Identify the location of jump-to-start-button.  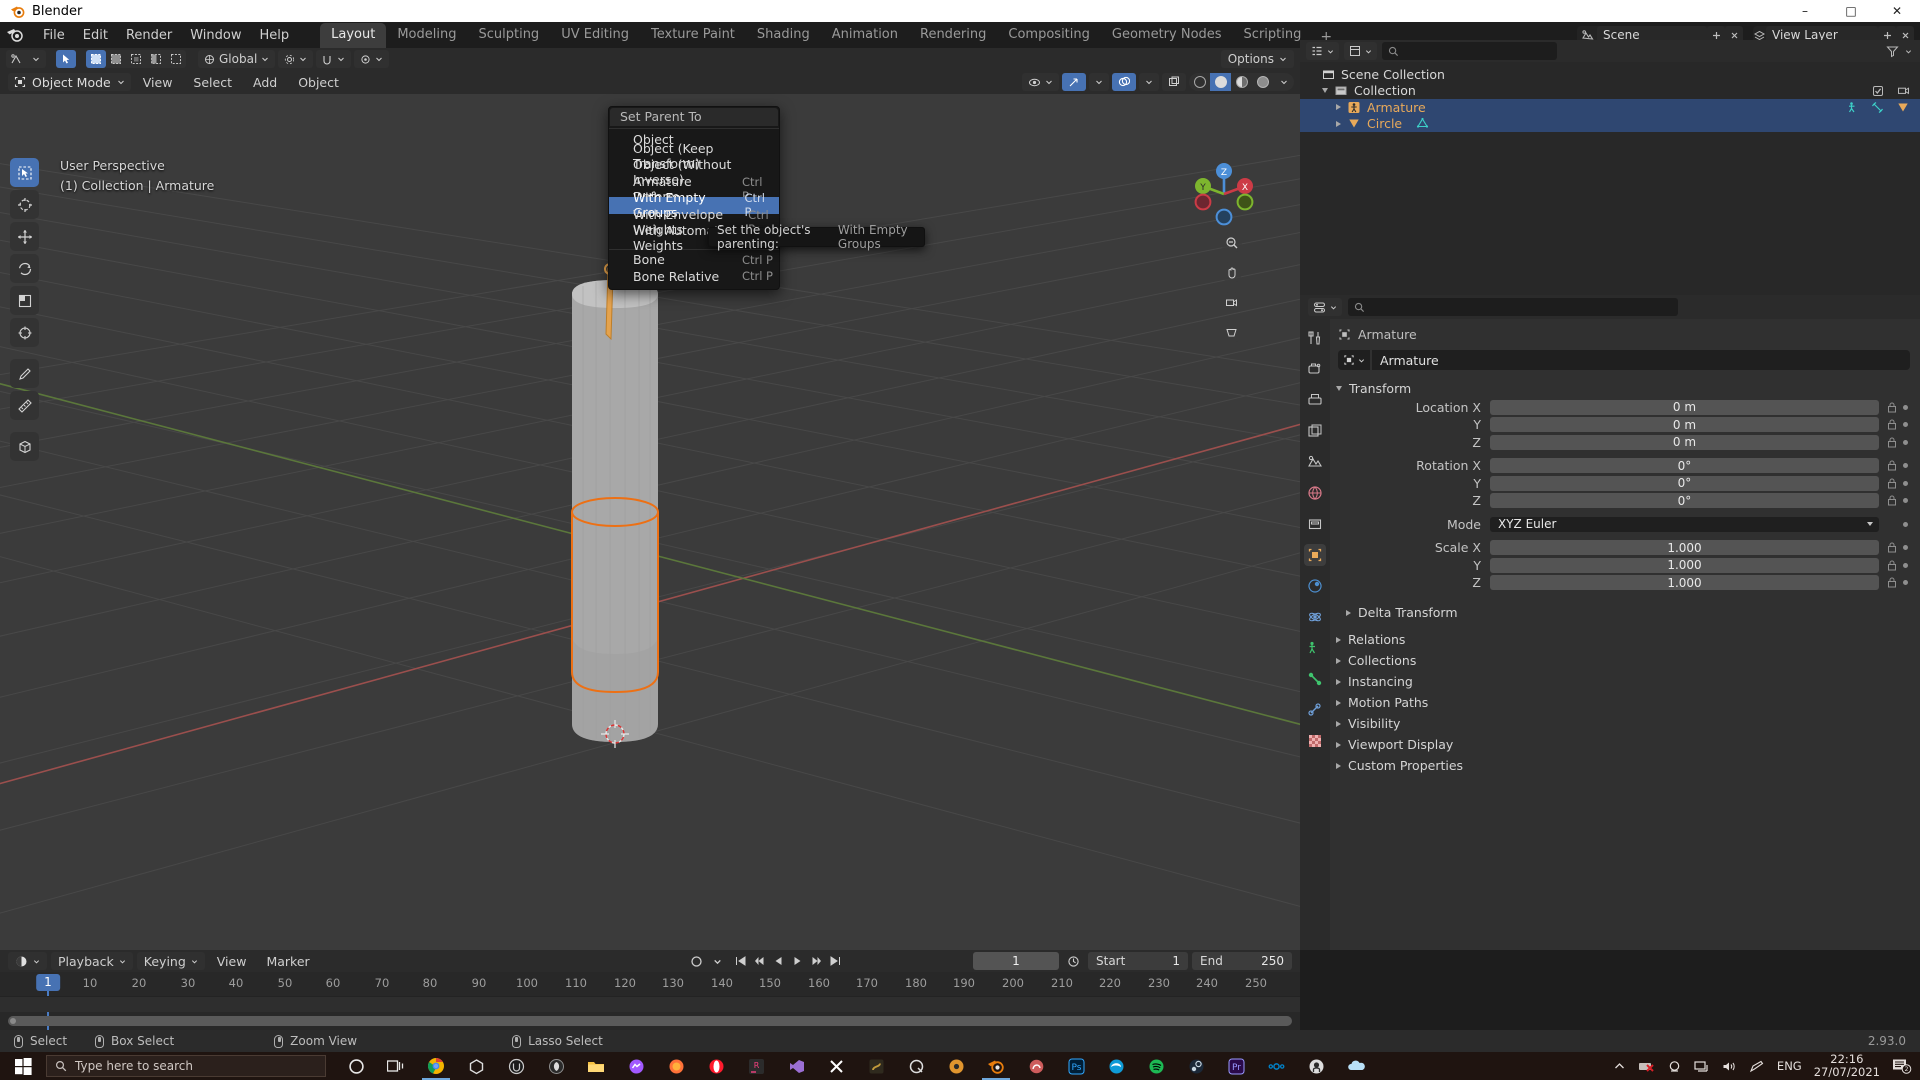
(740, 961).